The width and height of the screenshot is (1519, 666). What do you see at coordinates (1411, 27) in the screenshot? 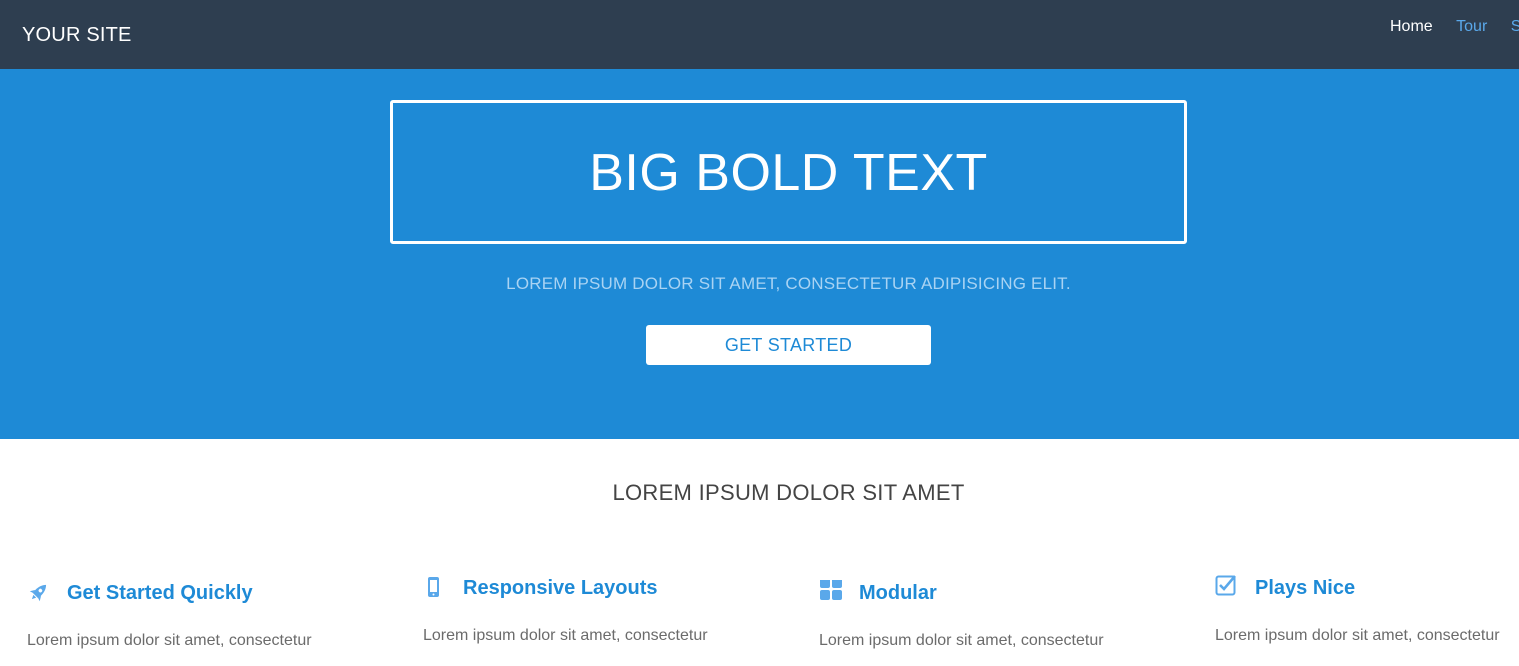
I see `nav-link-home: Home` at bounding box center [1411, 27].